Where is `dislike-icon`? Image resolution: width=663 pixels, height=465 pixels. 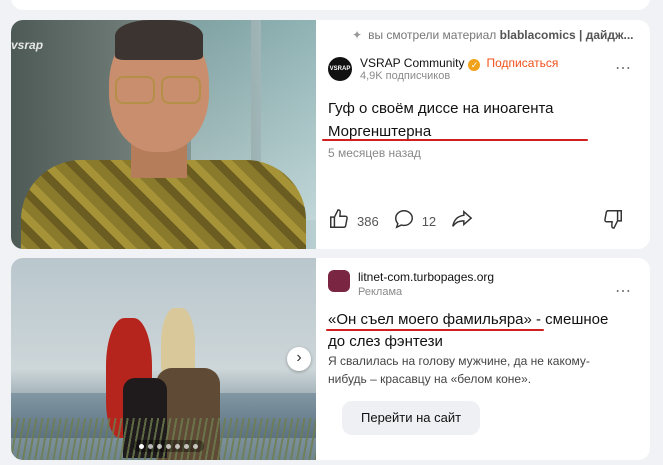 dislike-icon is located at coordinates (613, 221).